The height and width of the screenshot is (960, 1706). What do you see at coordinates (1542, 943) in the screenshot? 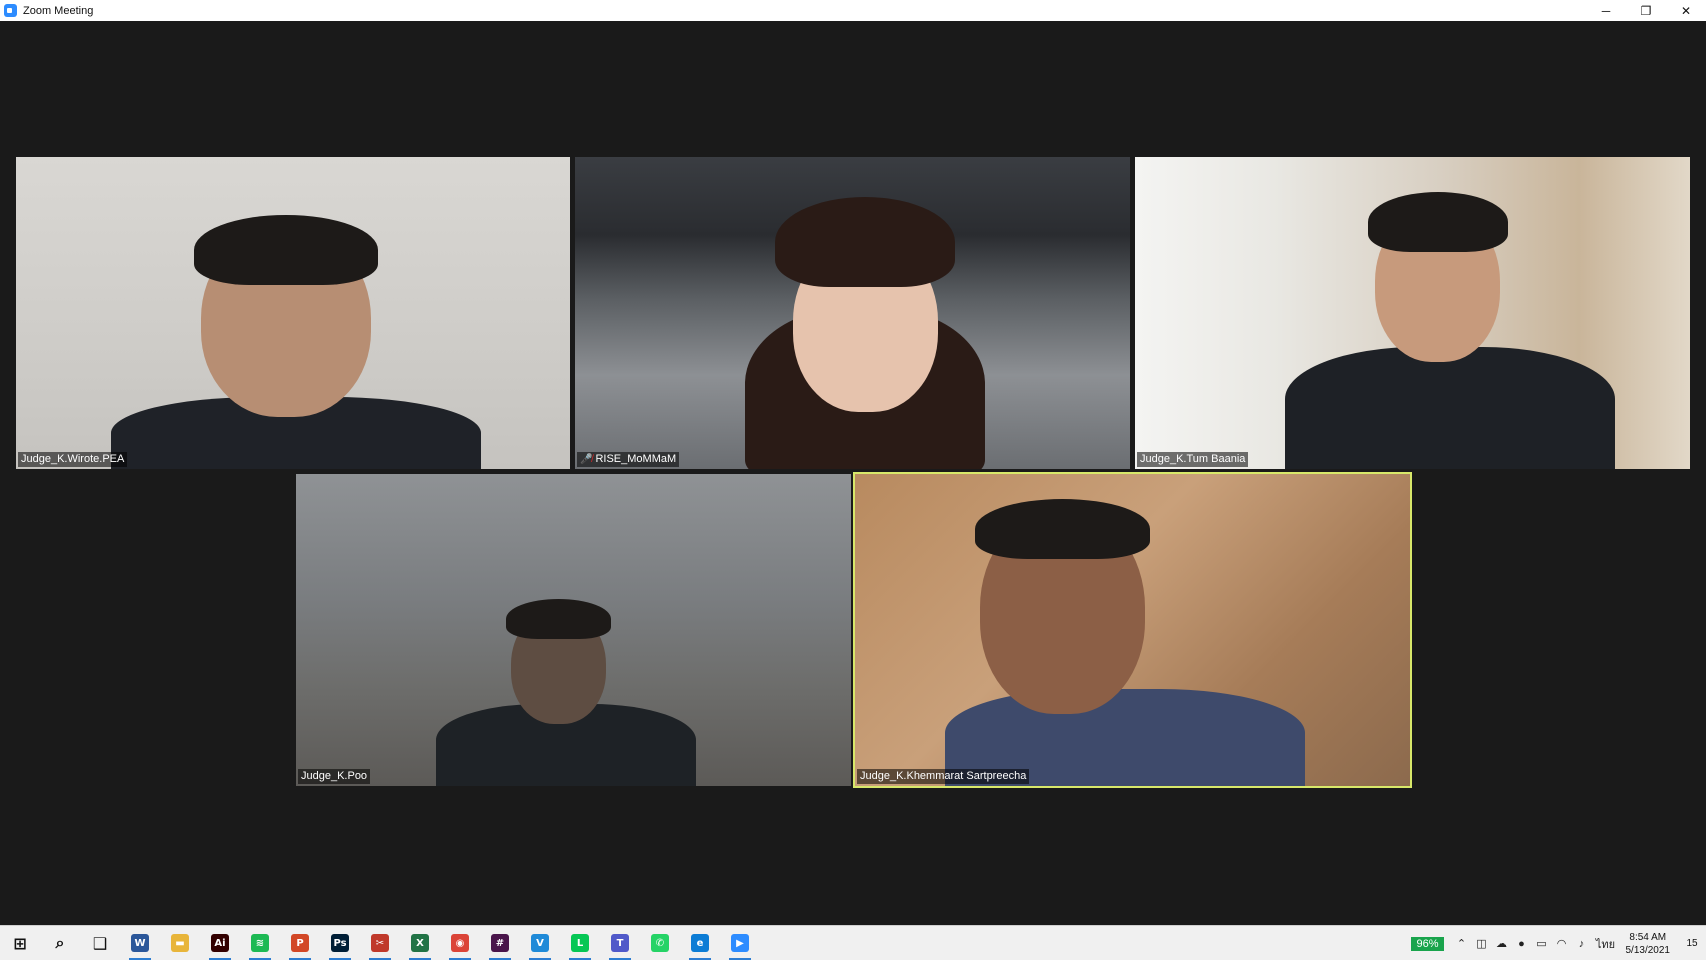
I see `battery-icon: ▭` at bounding box center [1542, 943].